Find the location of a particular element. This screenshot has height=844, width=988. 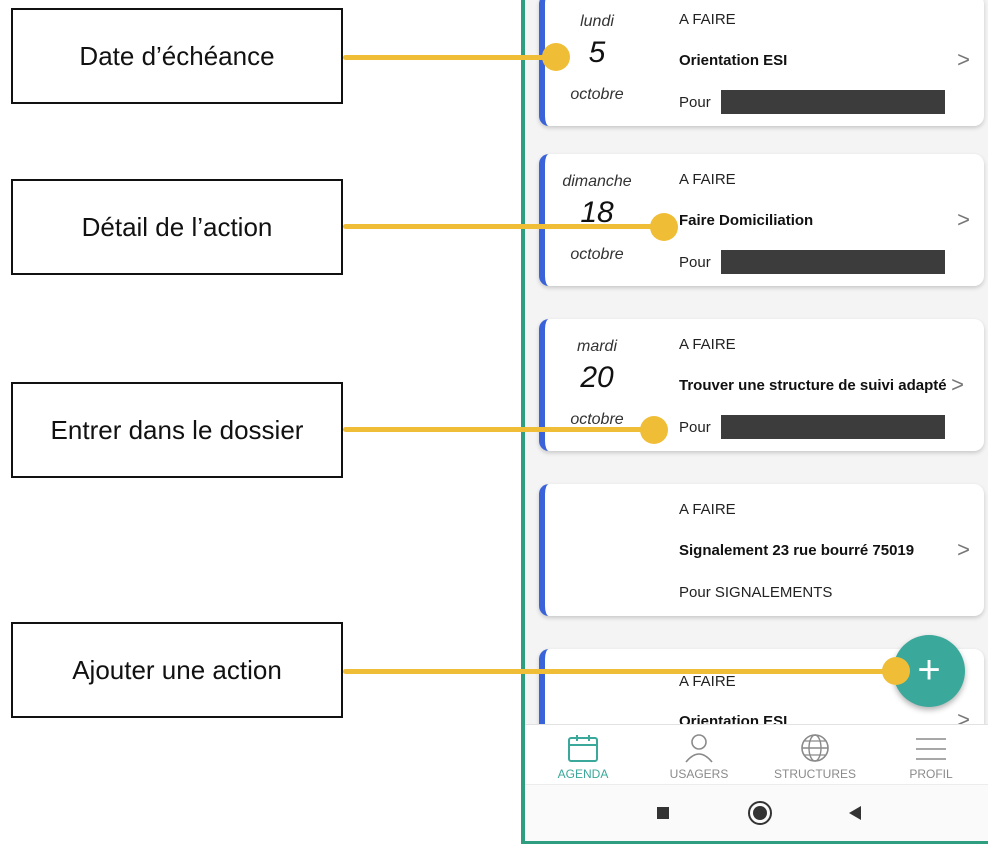

recent-apps-icon is located at coordinates (663, 813).